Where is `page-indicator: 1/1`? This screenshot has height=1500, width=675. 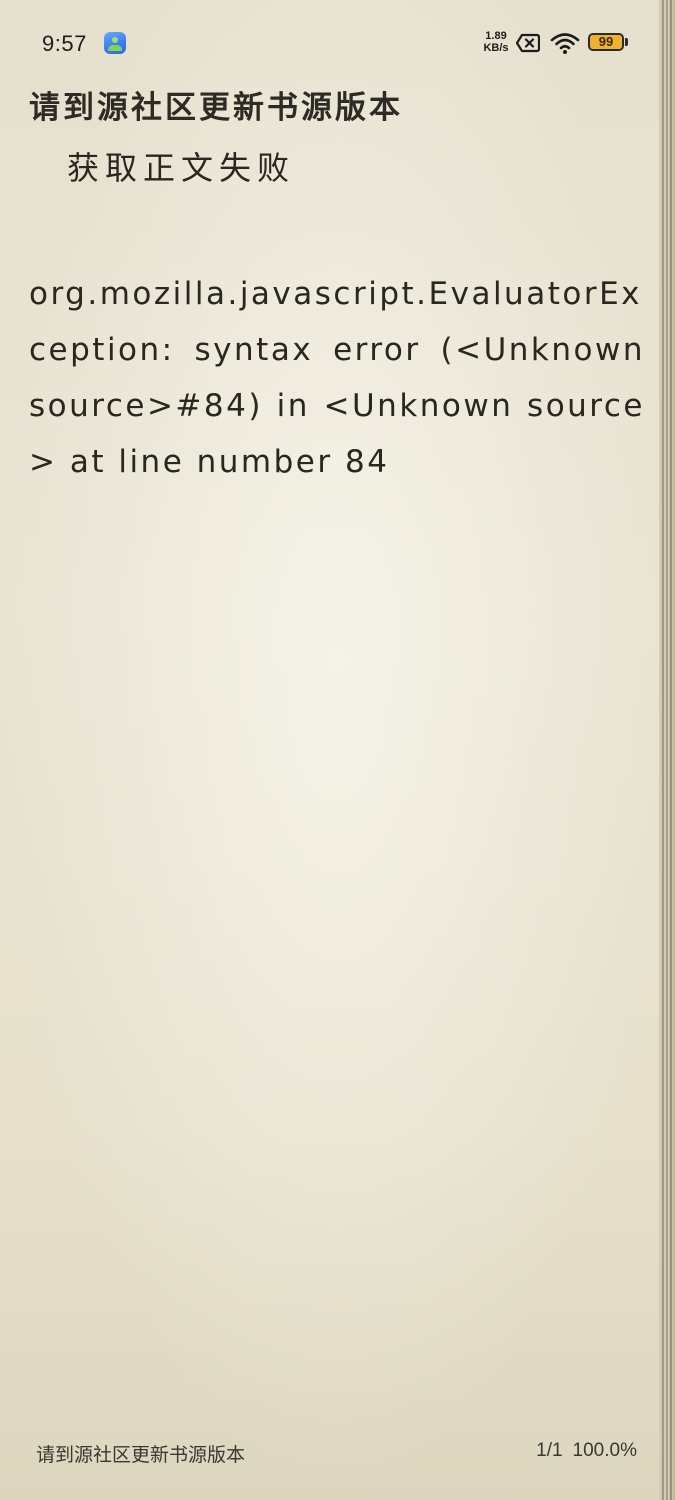
page-indicator: 1/1 is located at coordinates (549, 1450).